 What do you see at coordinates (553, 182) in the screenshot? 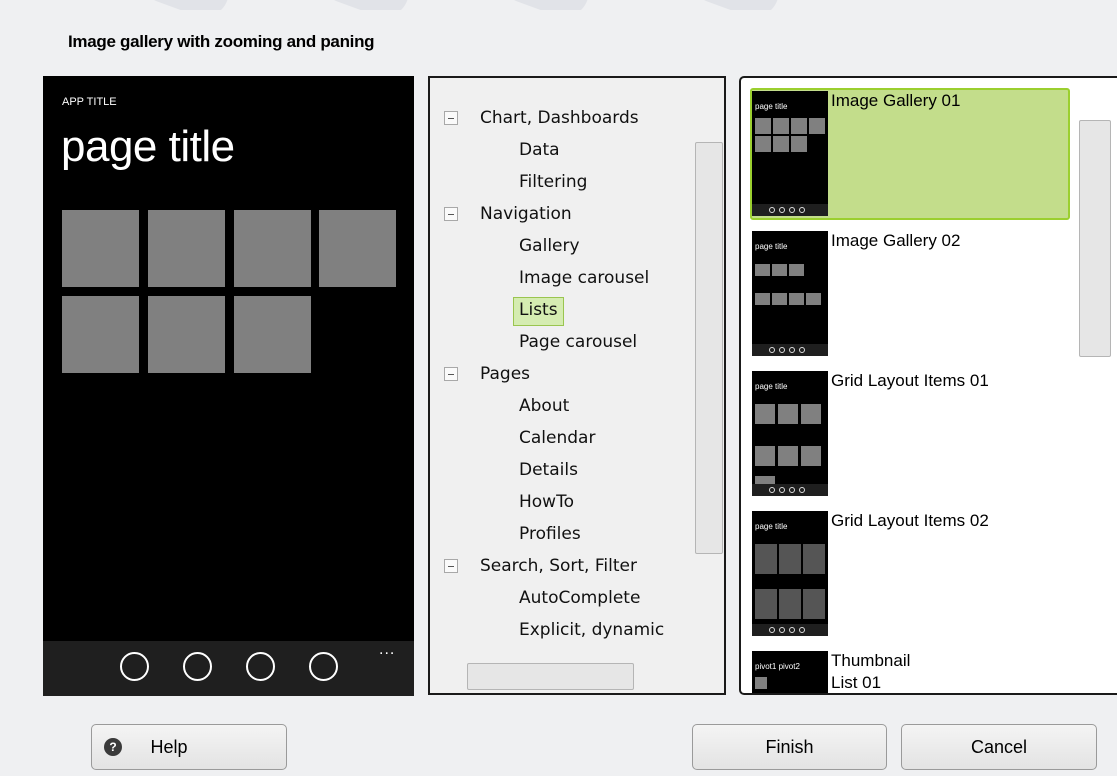
I see `tree-item: Filtering` at bounding box center [553, 182].